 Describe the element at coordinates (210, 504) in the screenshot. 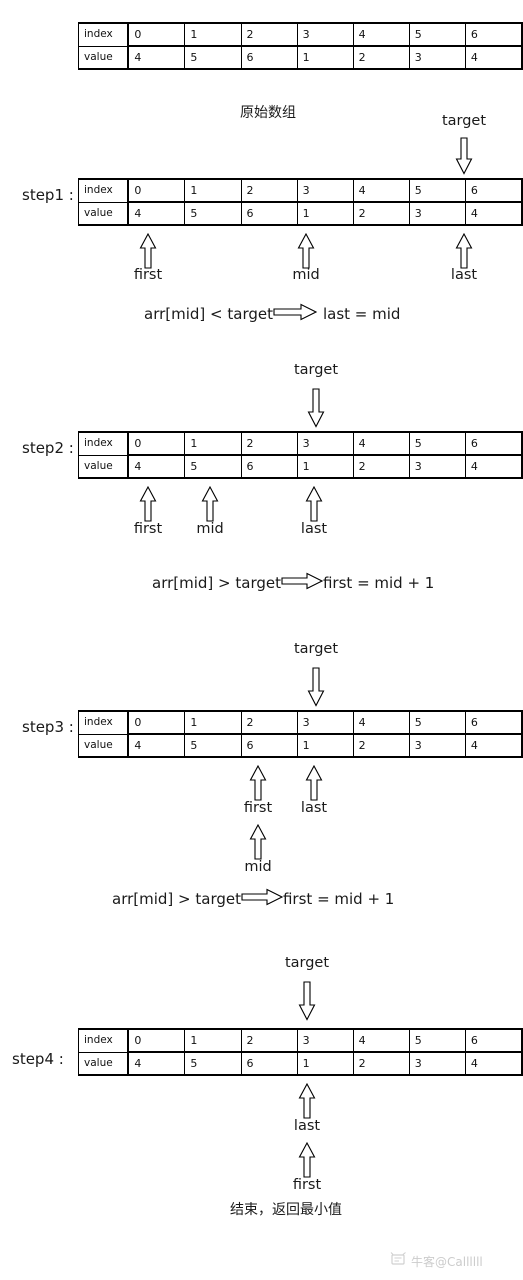

I see `arrow-up-mid-step2` at that location.